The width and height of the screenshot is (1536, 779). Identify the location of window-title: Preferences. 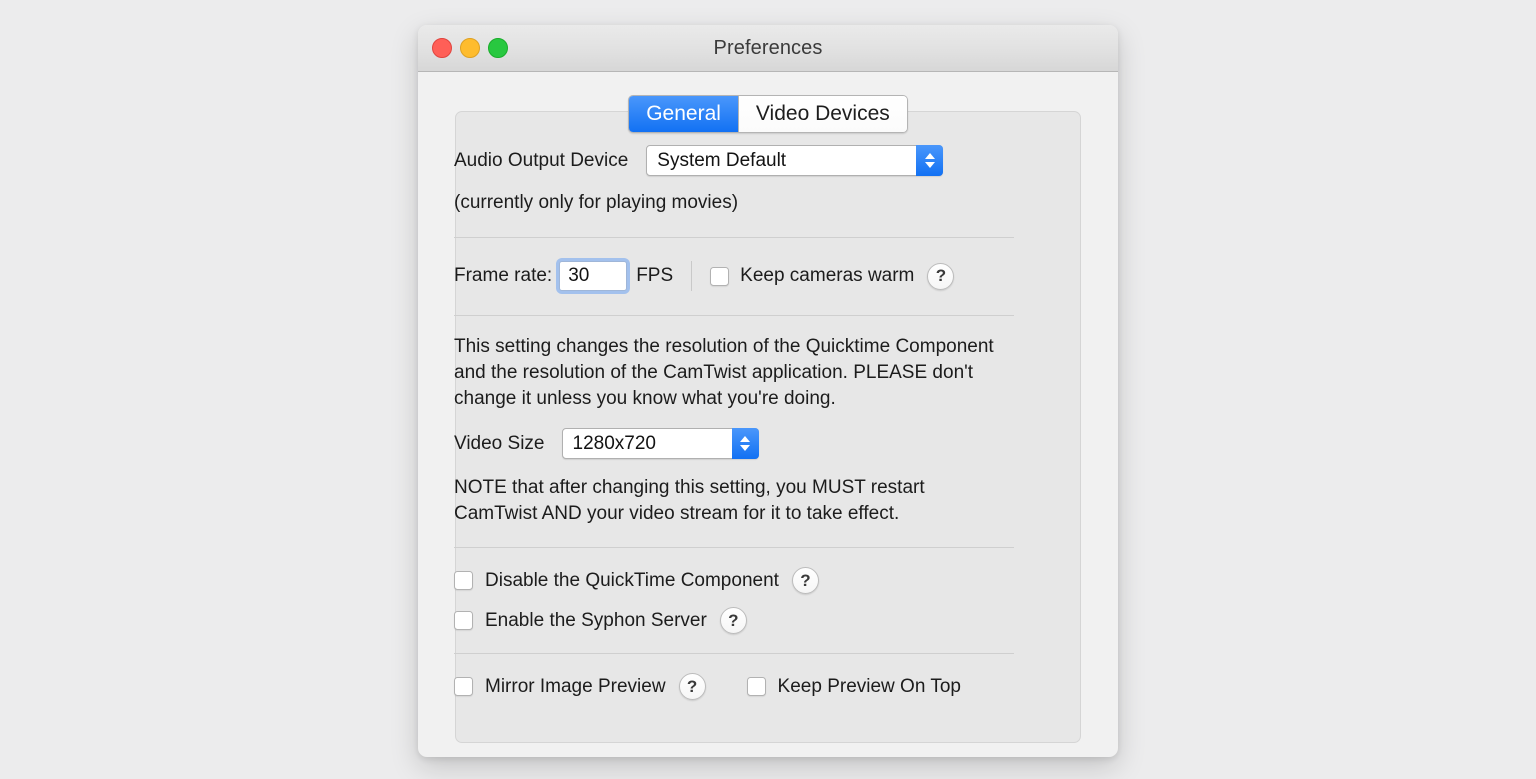
(768, 47).